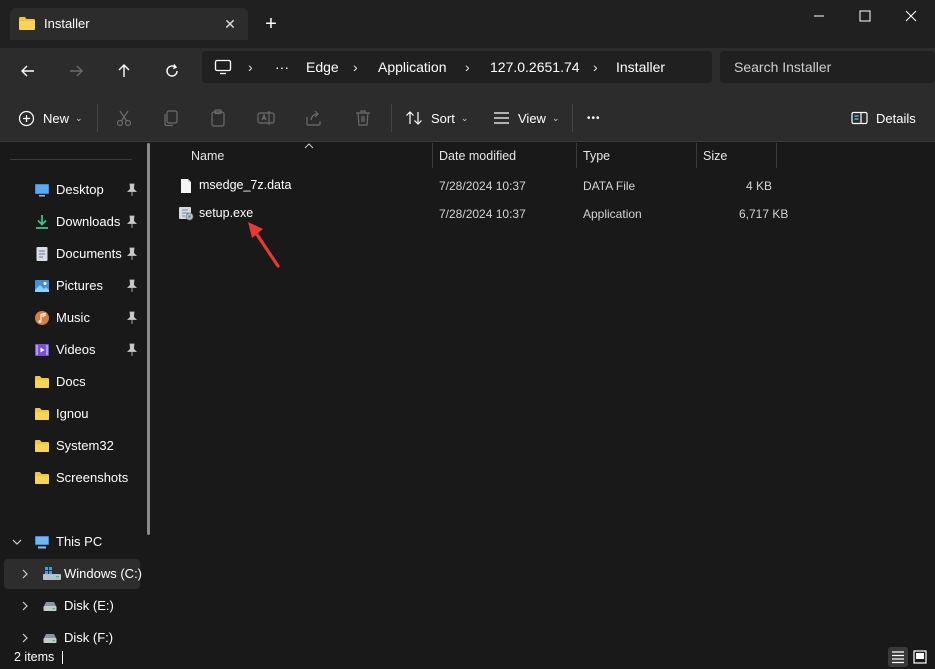 The image size is (935, 669). Describe the element at coordinates (50, 638) in the screenshot. I see `drive-icon` at that location.